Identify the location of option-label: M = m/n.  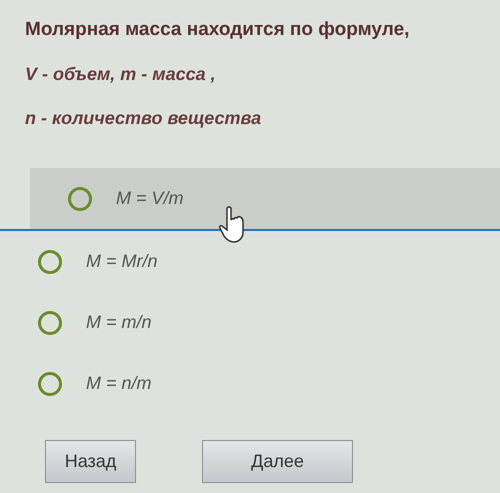
(119, 322).